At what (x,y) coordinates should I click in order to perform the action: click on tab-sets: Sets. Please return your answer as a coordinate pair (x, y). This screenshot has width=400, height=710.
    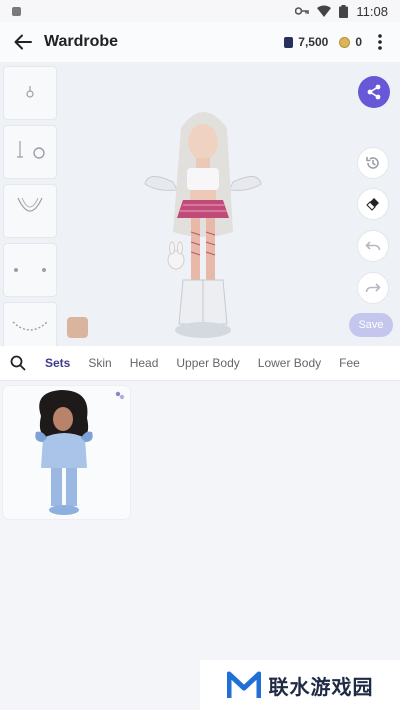
    Looking at the image, I should click on (57, 363).